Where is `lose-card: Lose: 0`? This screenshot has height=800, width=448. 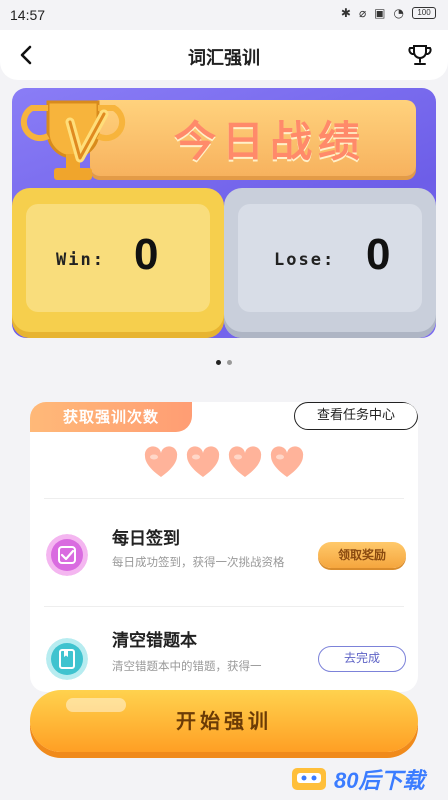
lose-card: Lose: 0 is located at coordinates (330, 263).